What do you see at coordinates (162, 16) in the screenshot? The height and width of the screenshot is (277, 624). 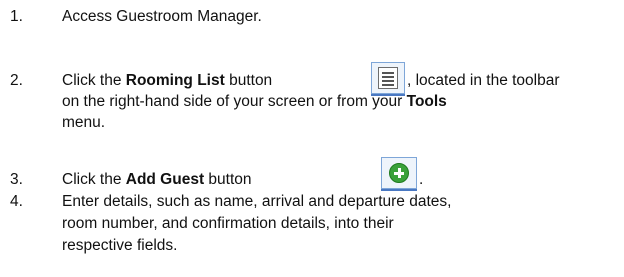 I see `step-text: Access Guestroom Manager.` at bounding box center [162, 16].